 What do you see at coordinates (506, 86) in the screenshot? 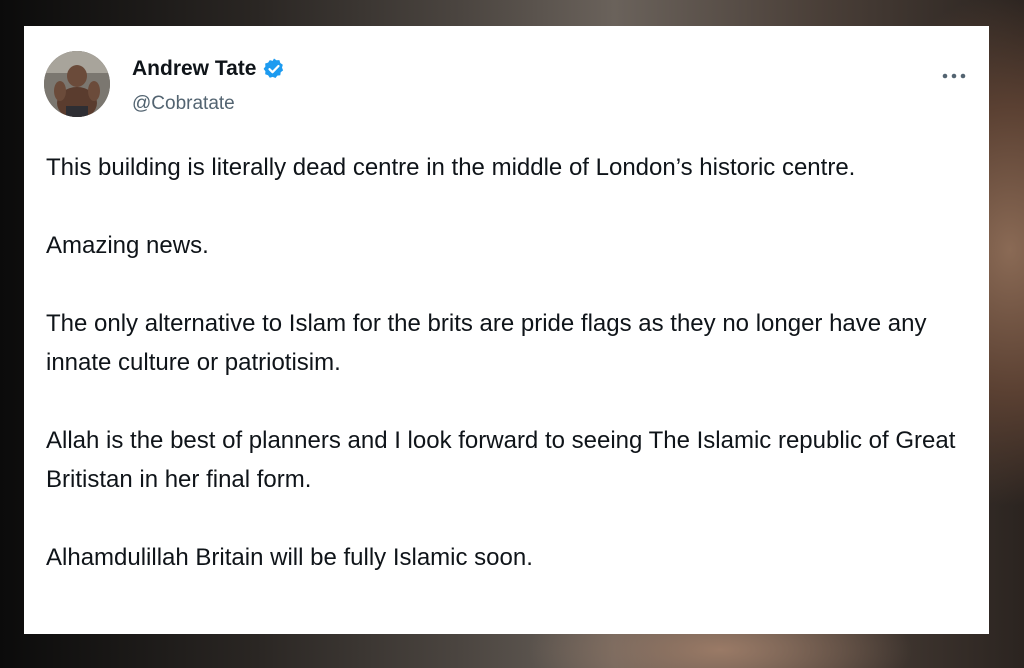
I see `post-header: Andrew Tate @Cobratate` at bounding box center [506, 86].